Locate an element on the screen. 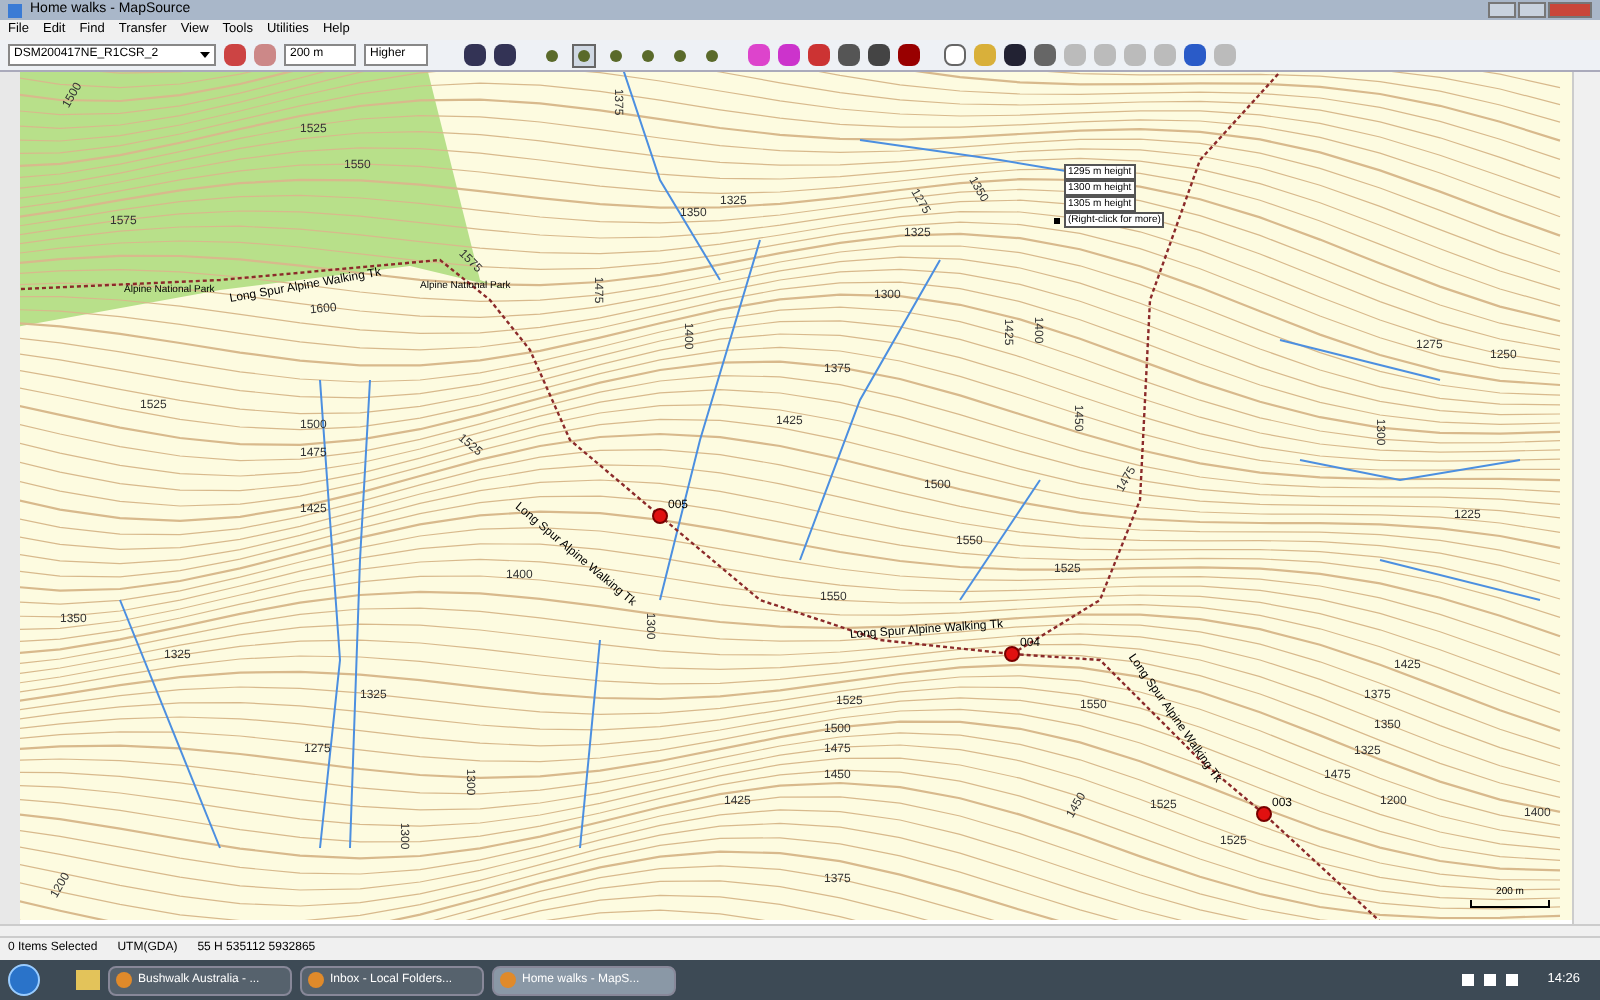 The height and width of the screenshot is (1000, 1600). start-button is located at coordinates (24, 980).